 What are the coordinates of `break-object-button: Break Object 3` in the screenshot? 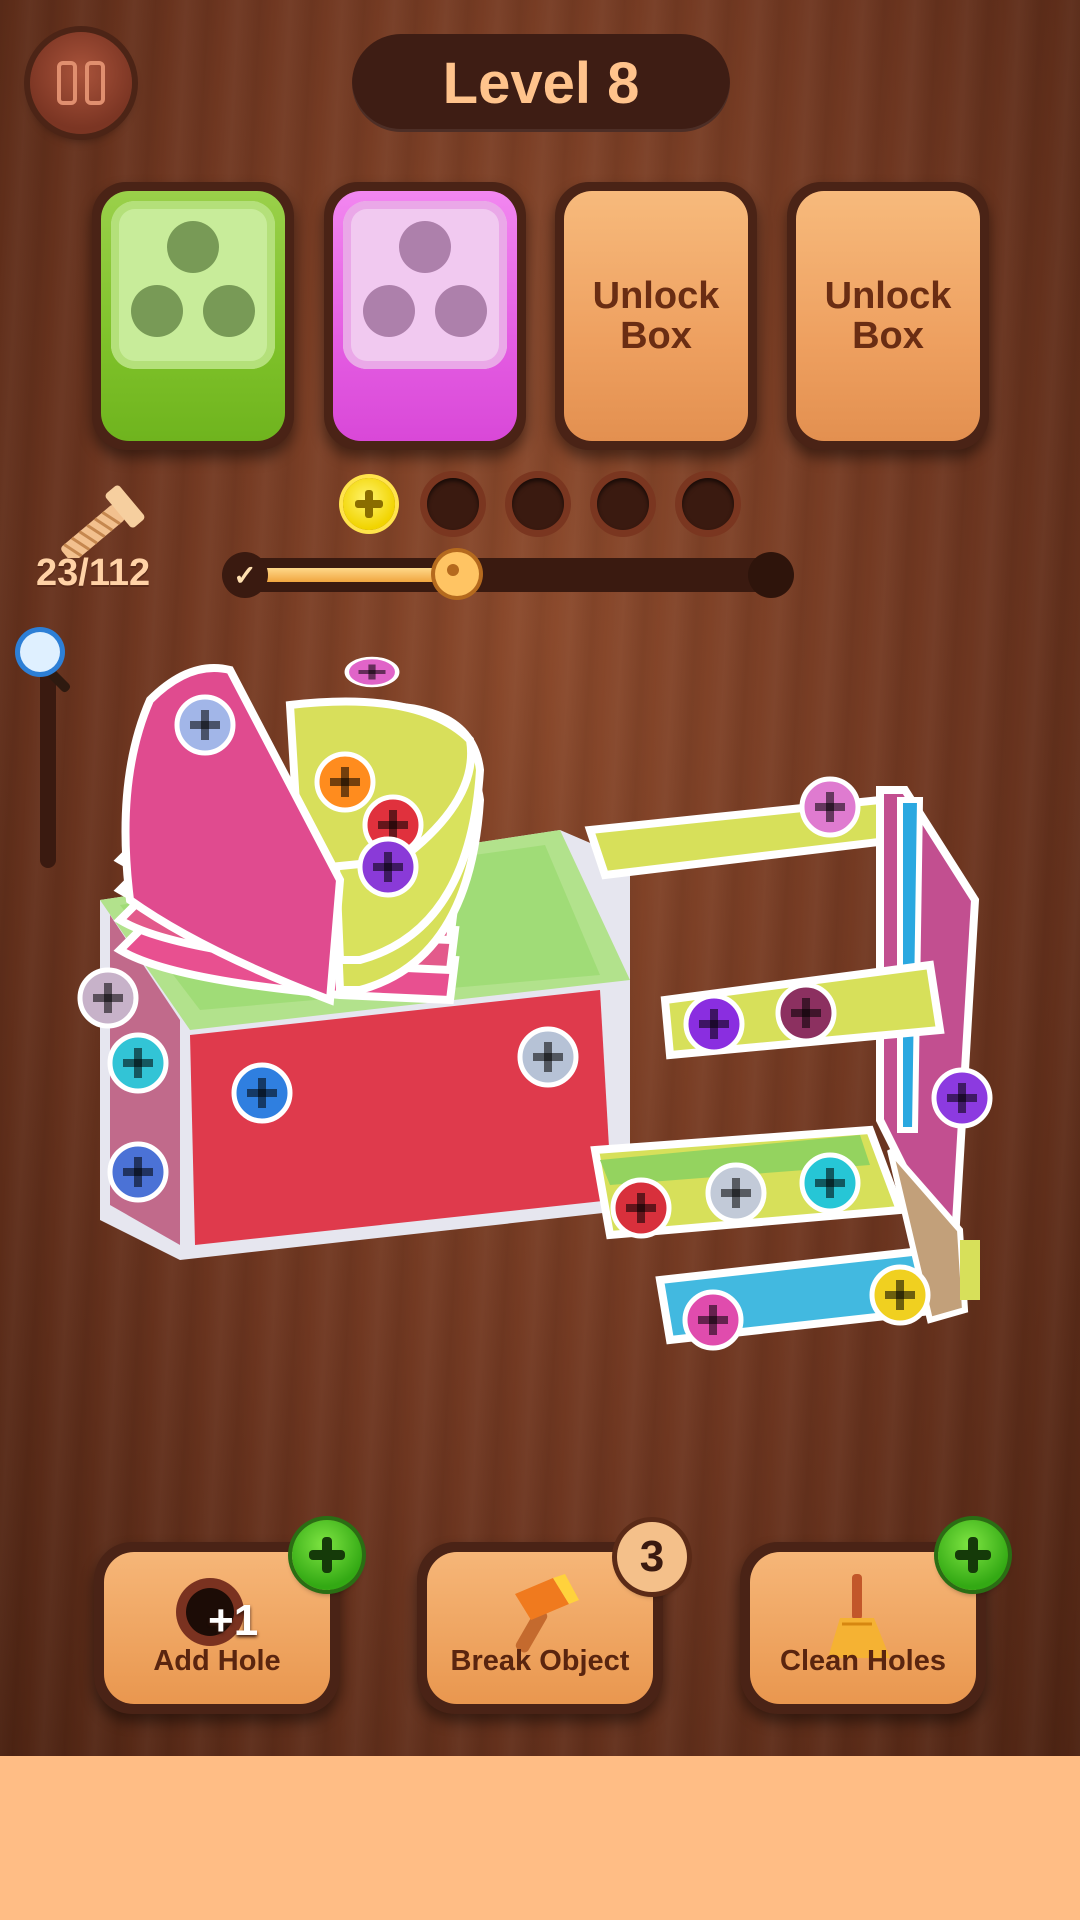 It's located at (552, 1618).